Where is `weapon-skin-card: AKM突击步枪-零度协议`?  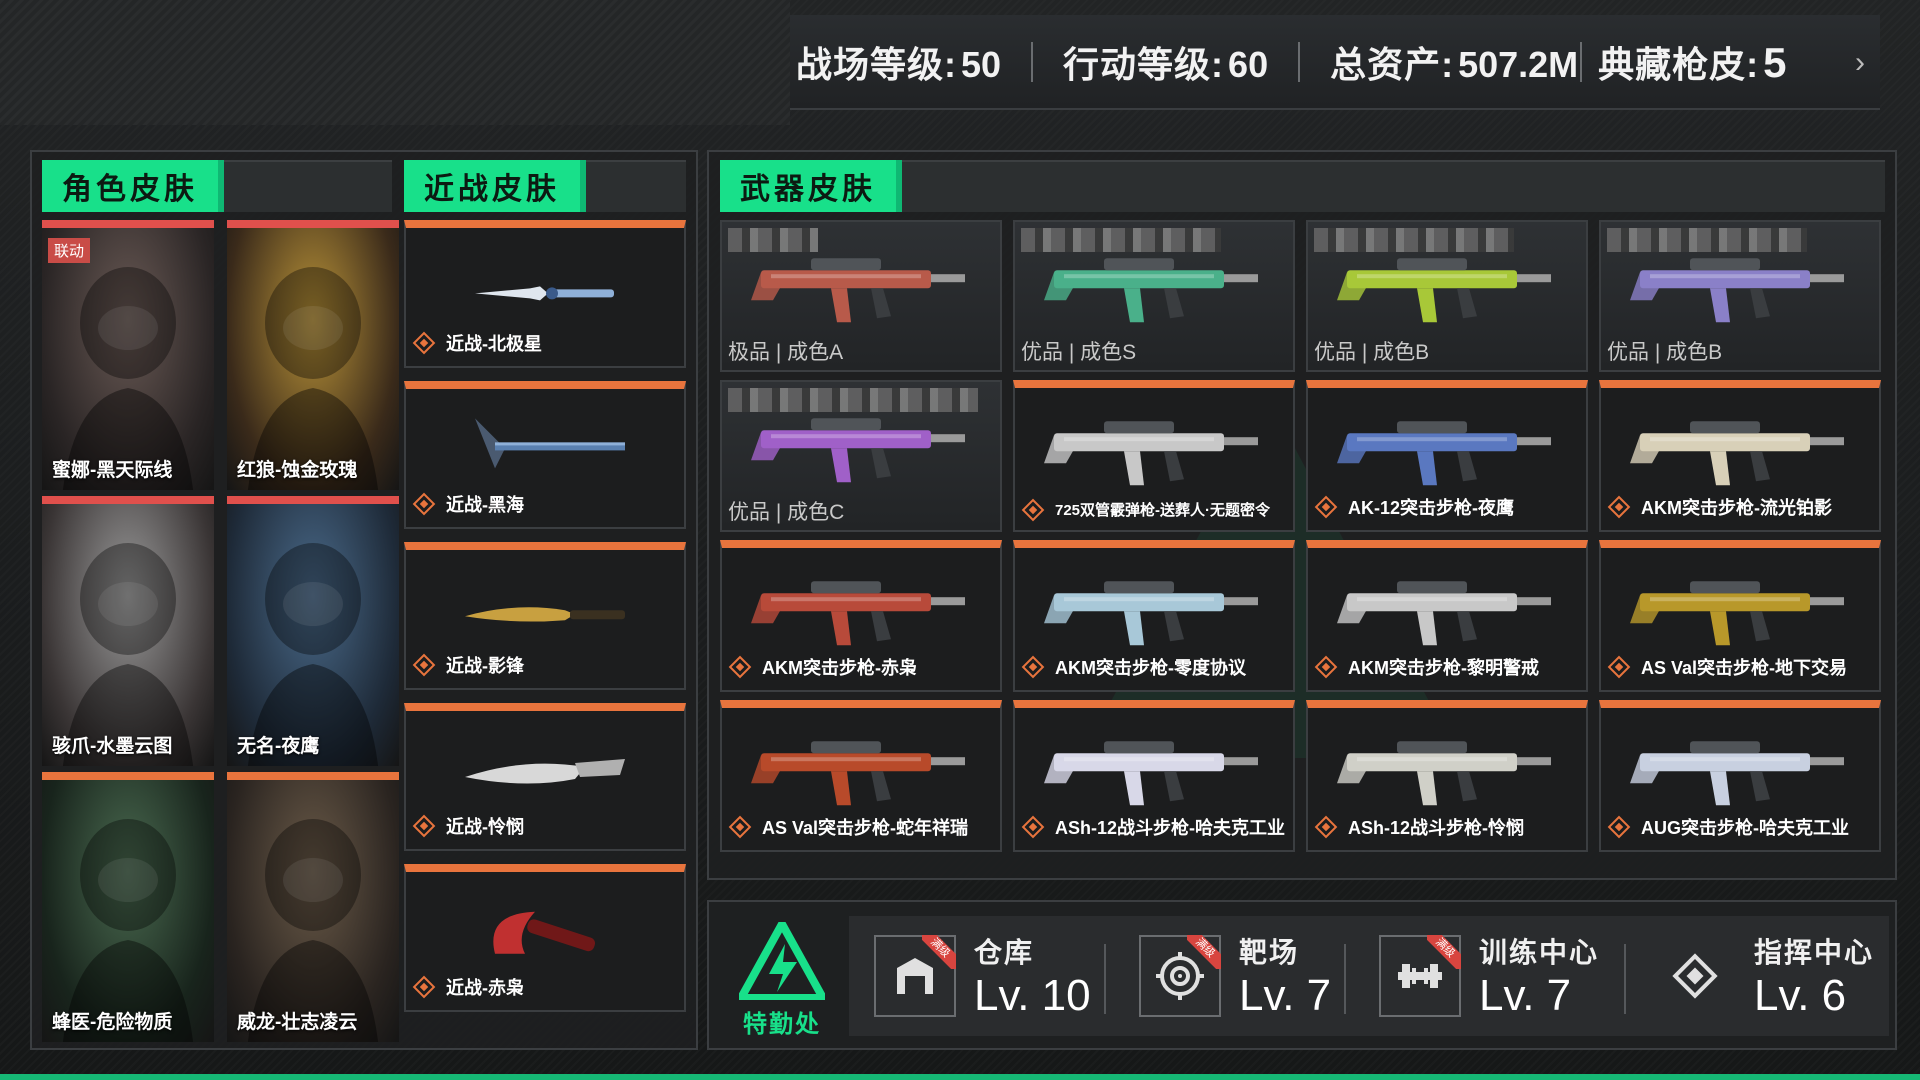 weapon-skin-card: AKM突击步枪-零度协议 is located at coordinates (1154, 616).